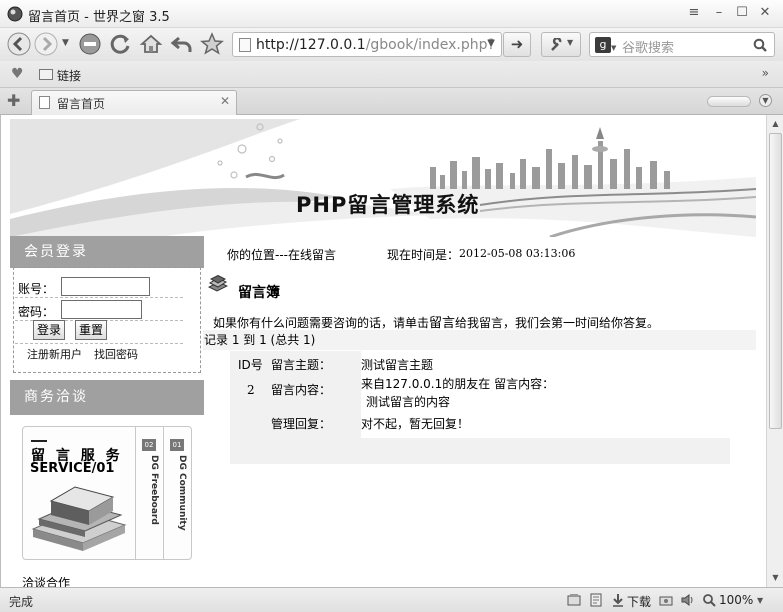 This screenshot has width=783, height=612. I want to click on business-header: 商务洽谈, so click(107, 397).